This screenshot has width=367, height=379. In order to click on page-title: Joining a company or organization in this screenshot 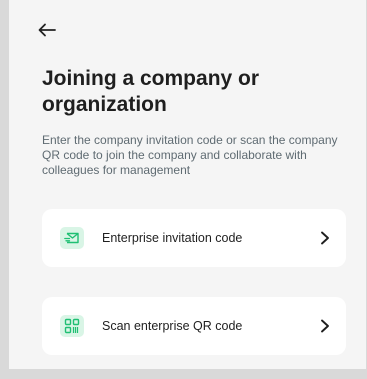, I will do `click(151, 91)`.